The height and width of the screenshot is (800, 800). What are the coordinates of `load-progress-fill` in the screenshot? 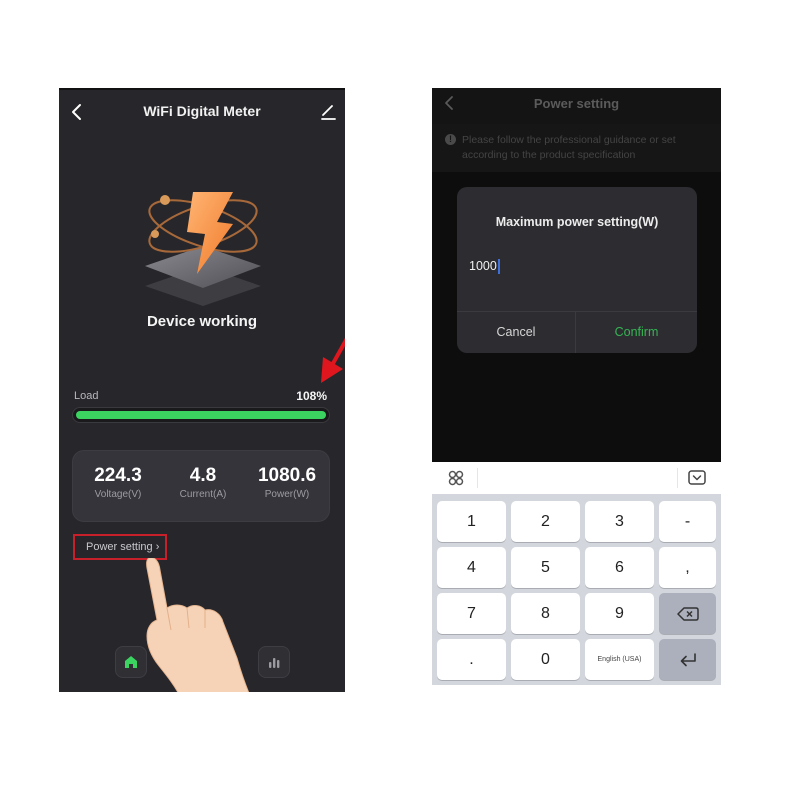 It's located at (201, 415).